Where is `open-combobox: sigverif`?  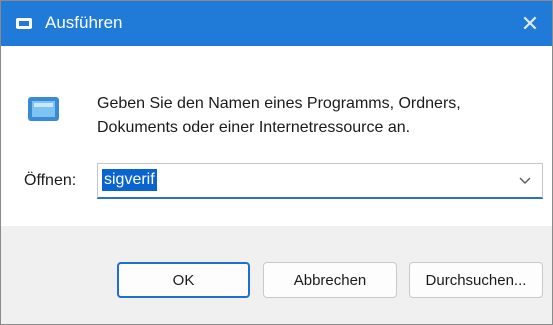
open-combobox: sigverif is located at coordinates (320, 181).